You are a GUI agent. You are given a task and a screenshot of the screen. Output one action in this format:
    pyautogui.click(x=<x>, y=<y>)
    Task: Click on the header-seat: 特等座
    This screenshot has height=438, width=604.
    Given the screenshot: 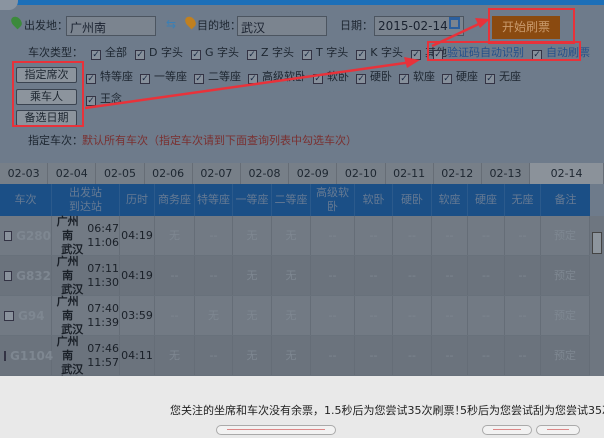 What is the action you would take?
    pyautogui.click(x=214, y=200)
    